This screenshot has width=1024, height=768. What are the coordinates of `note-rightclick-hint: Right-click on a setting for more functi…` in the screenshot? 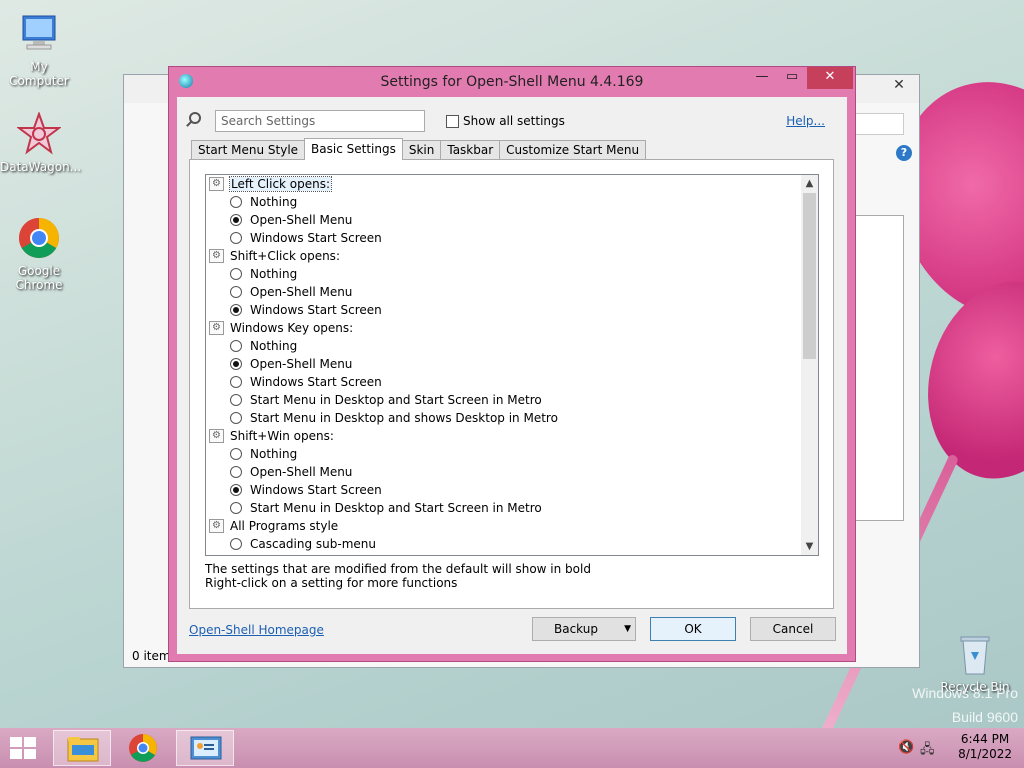 It's located at (331, 583).